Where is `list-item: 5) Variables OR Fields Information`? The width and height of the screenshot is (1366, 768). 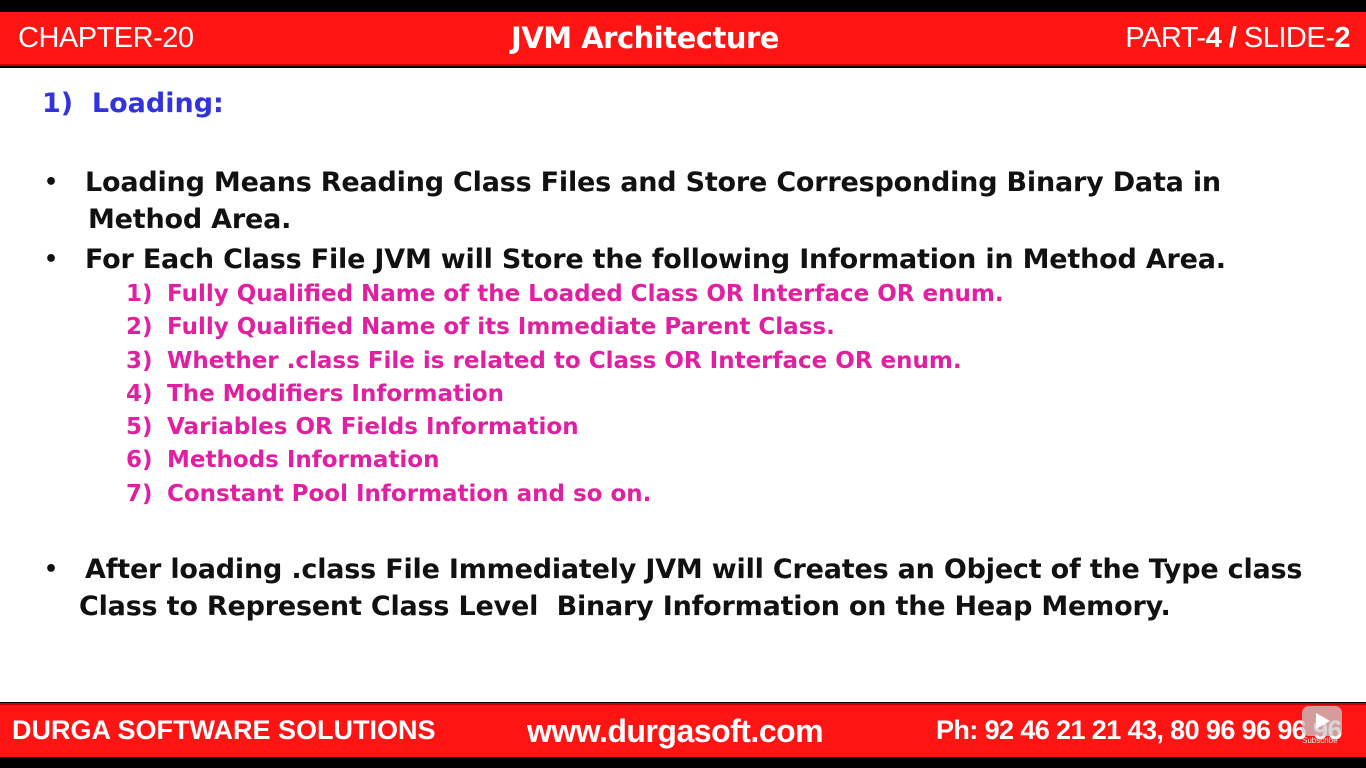
list-item: 5) Variables OR Fields Information is located at coordinates (352, 427).